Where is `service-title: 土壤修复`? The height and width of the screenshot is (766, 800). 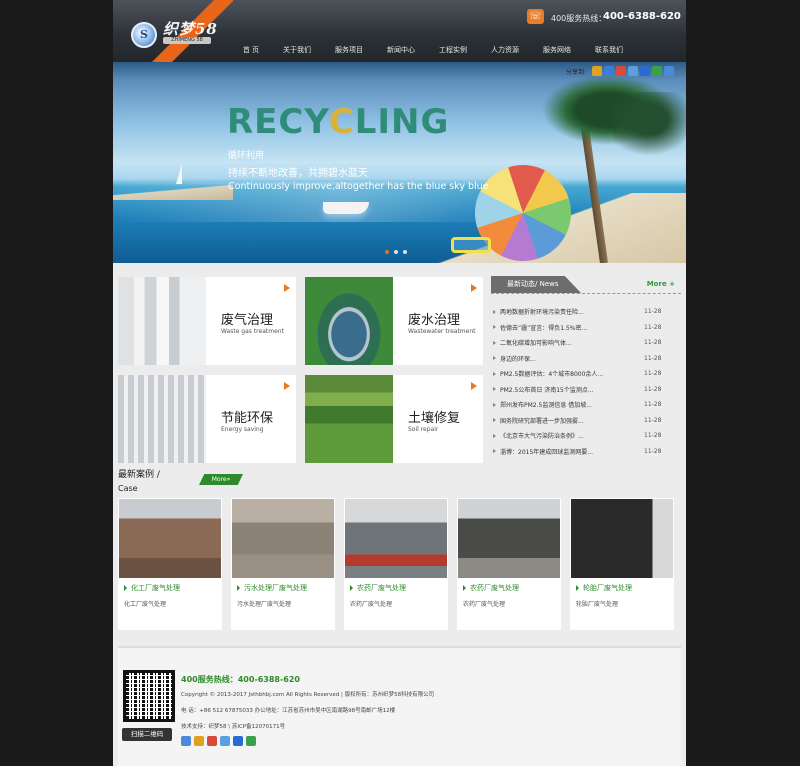
service-title: 土壤修复 is located at coordinates (434, 418).